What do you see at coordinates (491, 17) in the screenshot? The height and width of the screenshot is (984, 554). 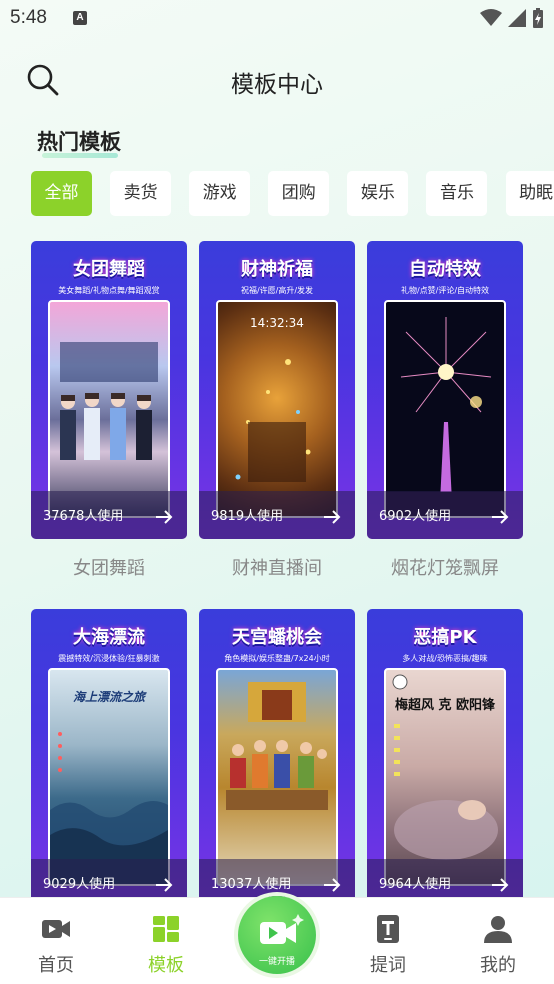 I see `wifi-icon` at bounding box center [491, 17].